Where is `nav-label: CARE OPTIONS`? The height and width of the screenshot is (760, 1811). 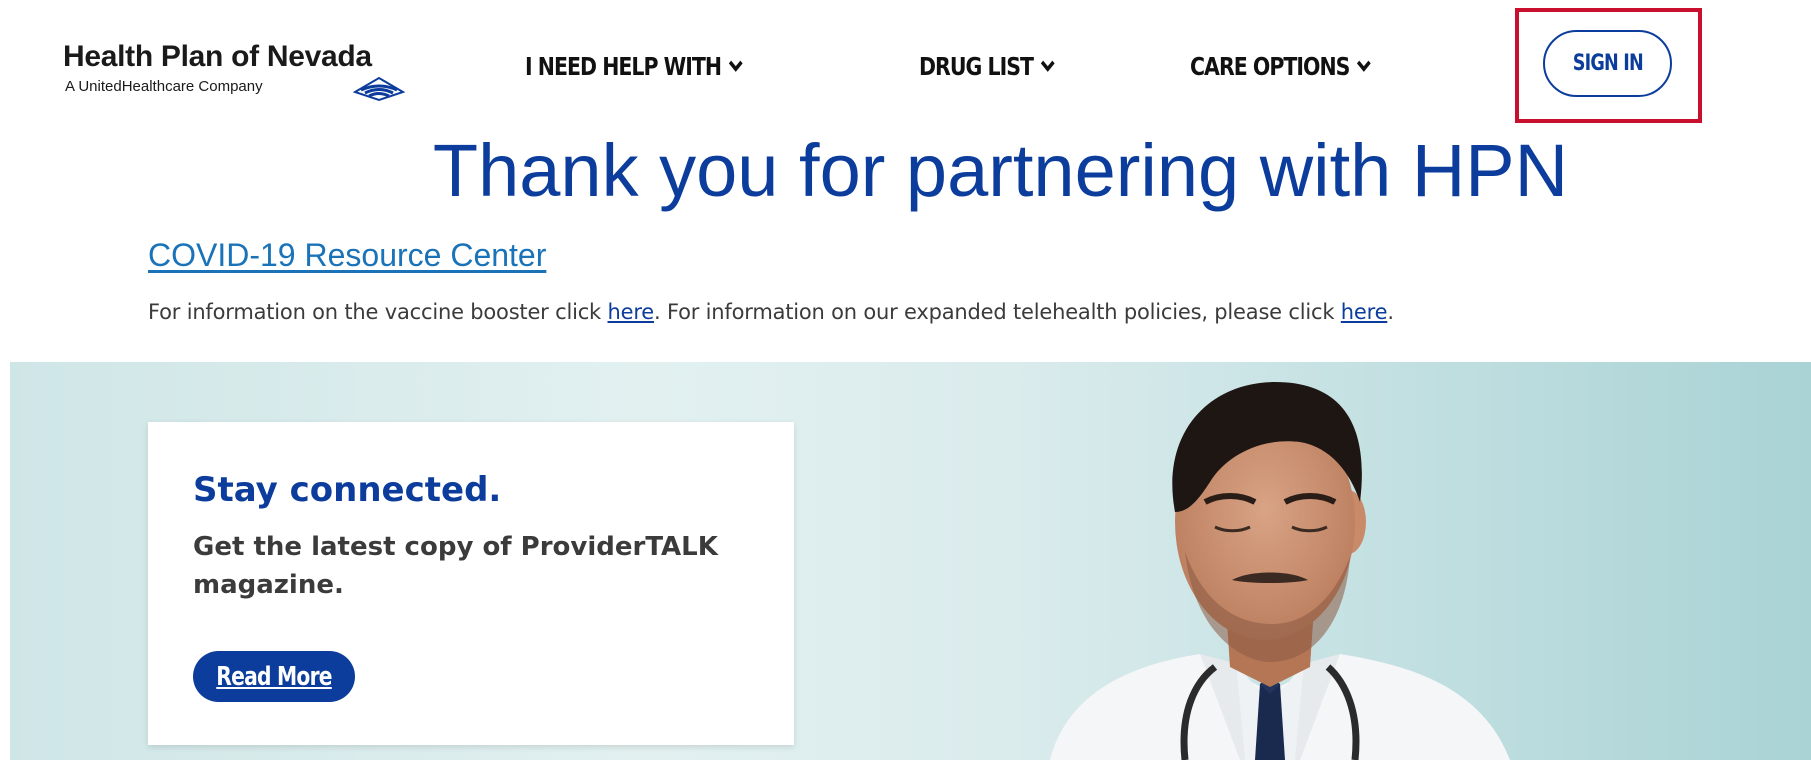 nav-label: CARE OPTIONS is located at coordinates (1270, 66).